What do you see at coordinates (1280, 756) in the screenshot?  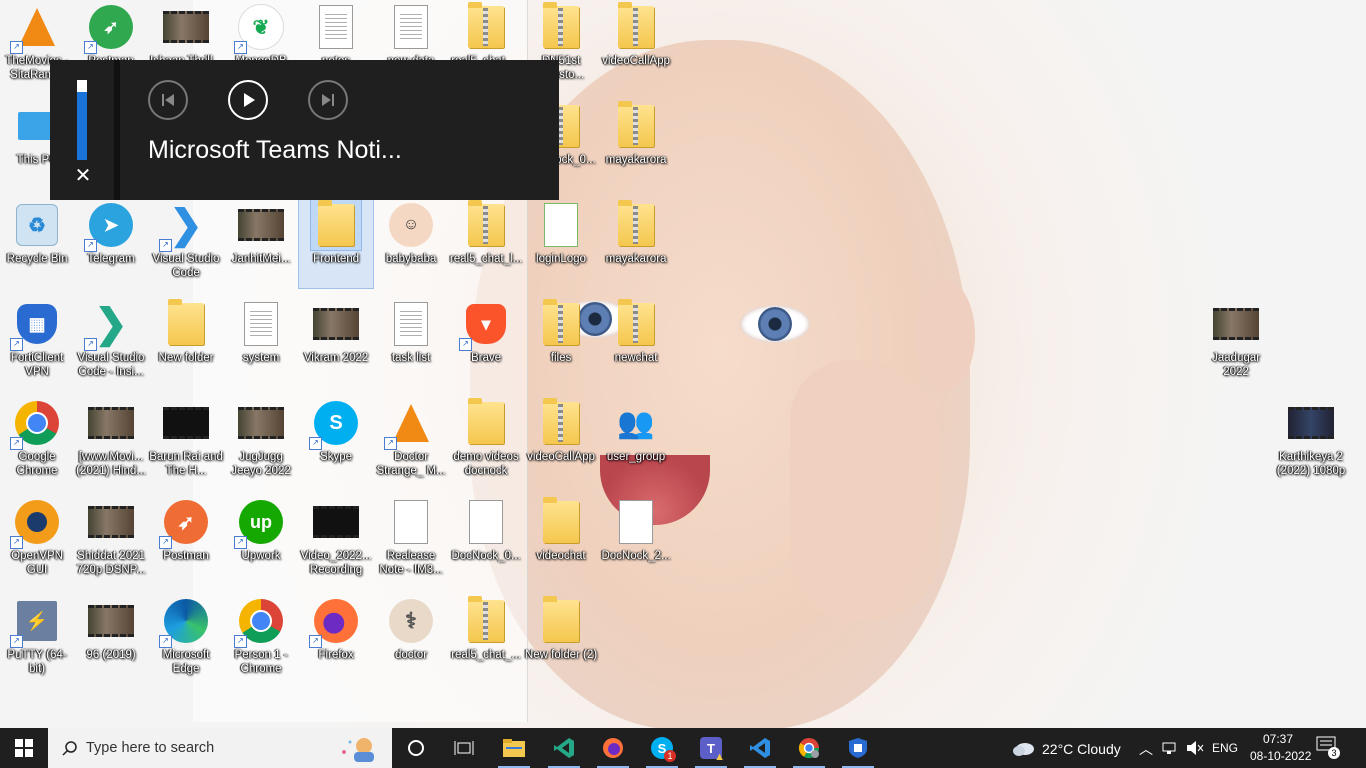 I see `clock-date: 08-10-2022` at bounding box center [1280, 756].